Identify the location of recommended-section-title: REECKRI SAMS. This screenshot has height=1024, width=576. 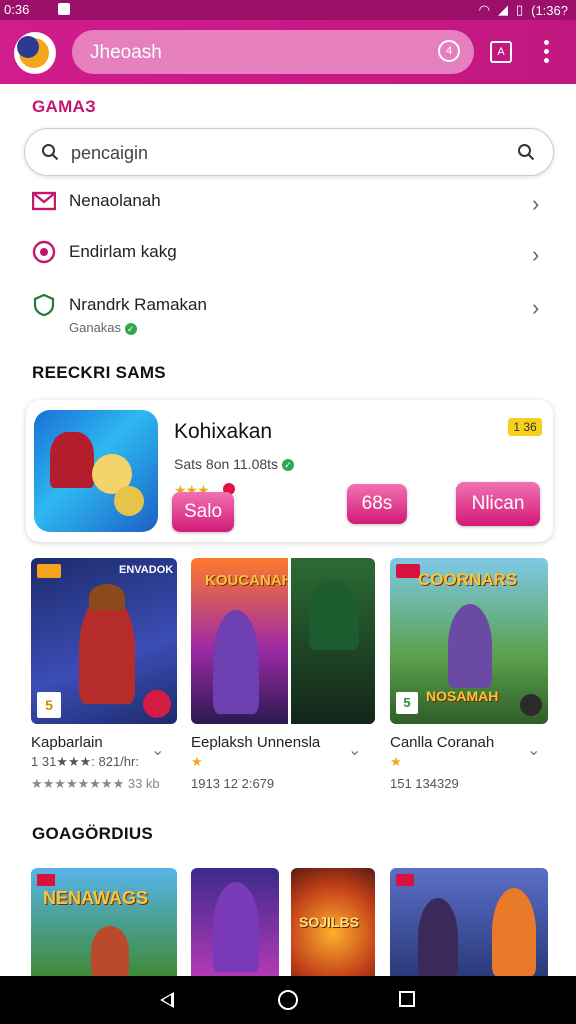
(99, 372).